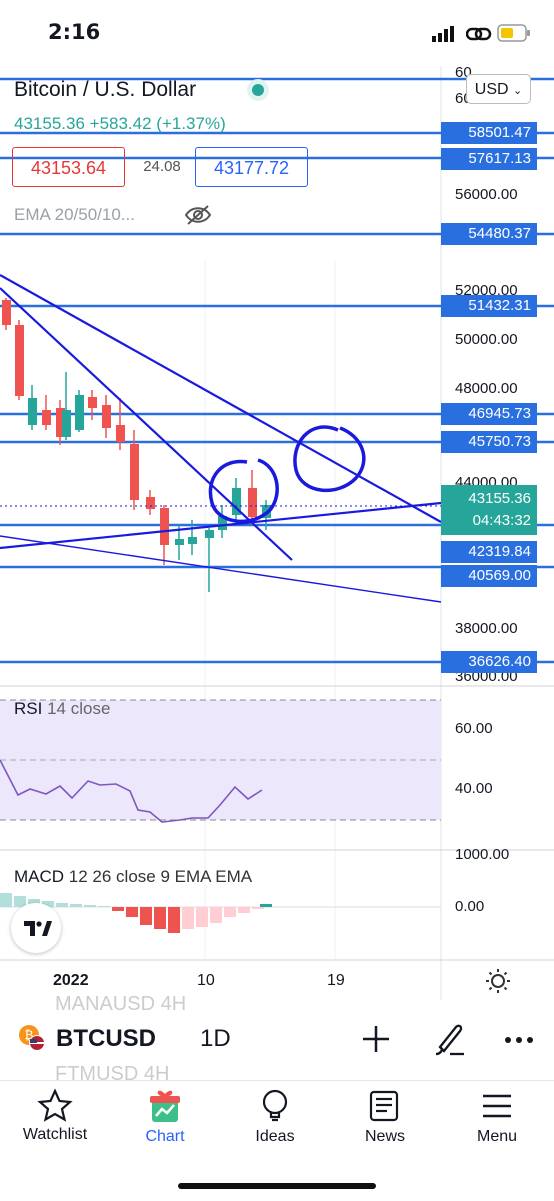 This screenshot has width=554, height=1201. I want to click on tab-watchlist: Watchlist, so click(55, 1116).